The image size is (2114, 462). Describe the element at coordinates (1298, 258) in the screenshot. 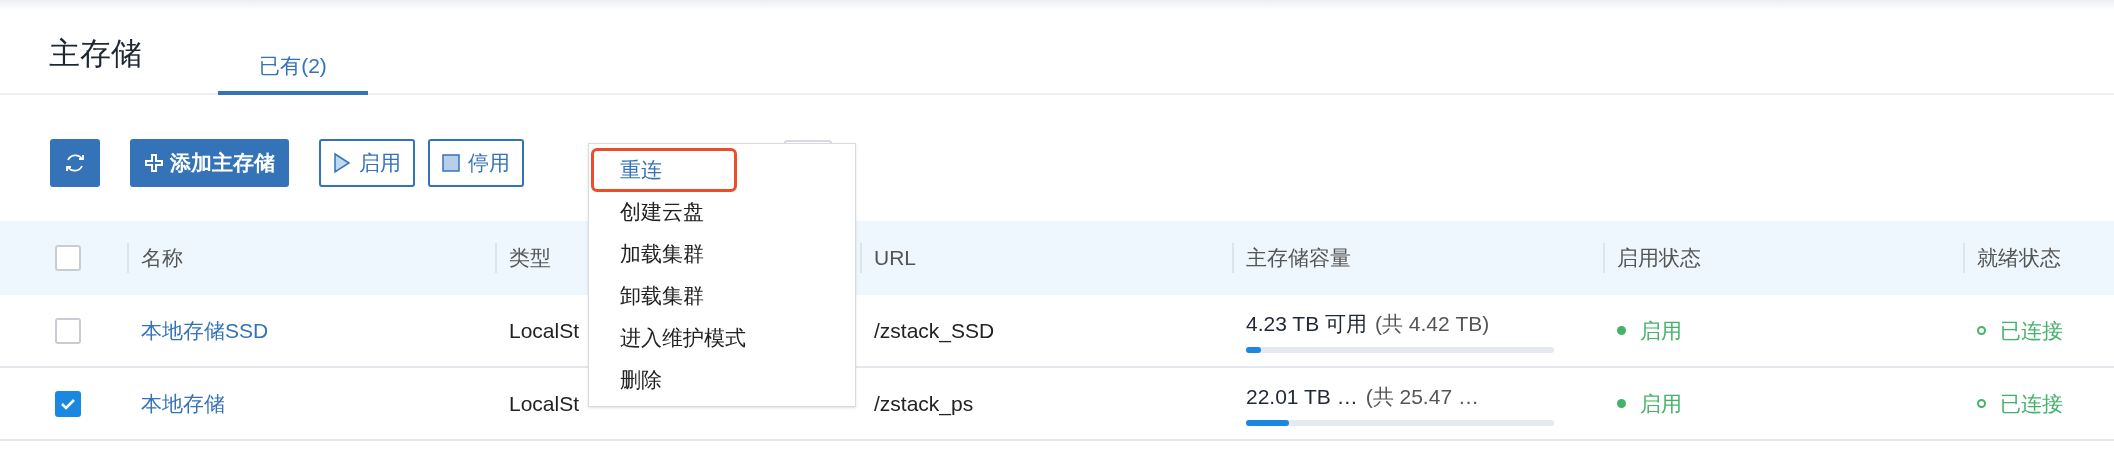

I see `column-header: 主存储容量` at that location.